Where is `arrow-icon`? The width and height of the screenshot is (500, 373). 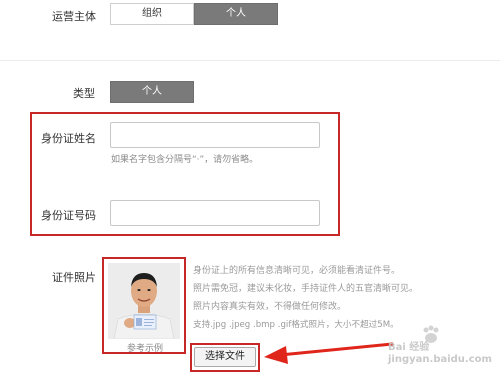 arrow-icon is located at coordinates (329, 353).